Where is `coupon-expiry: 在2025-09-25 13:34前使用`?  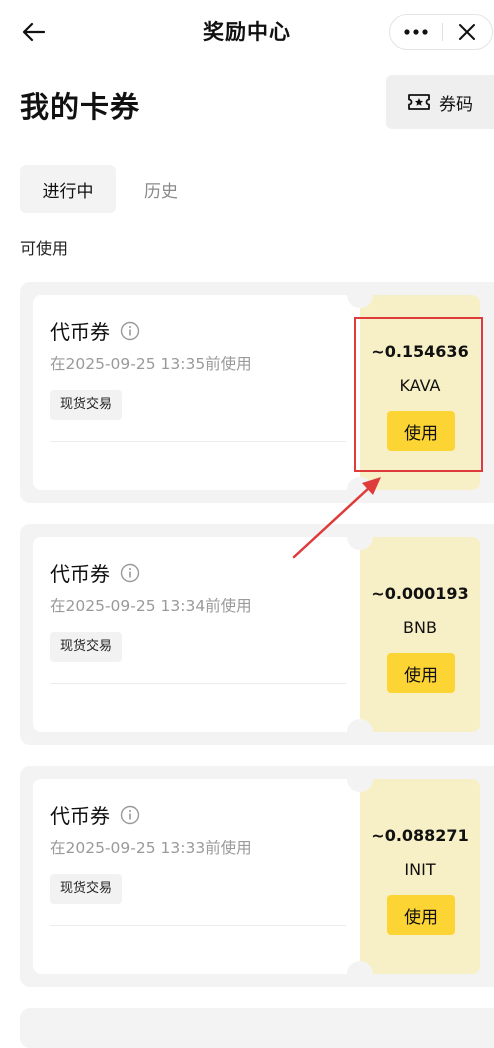
coupon-expiry: 在2025-09-25 13:34前使用 is located at coordinates (151, 606).